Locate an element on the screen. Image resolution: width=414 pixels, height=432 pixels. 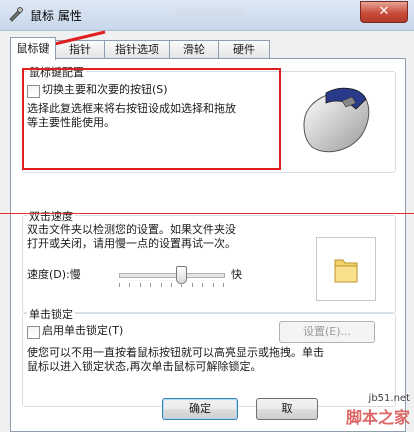
speed-fast-label: 快 is located at coordinates (236, 274).